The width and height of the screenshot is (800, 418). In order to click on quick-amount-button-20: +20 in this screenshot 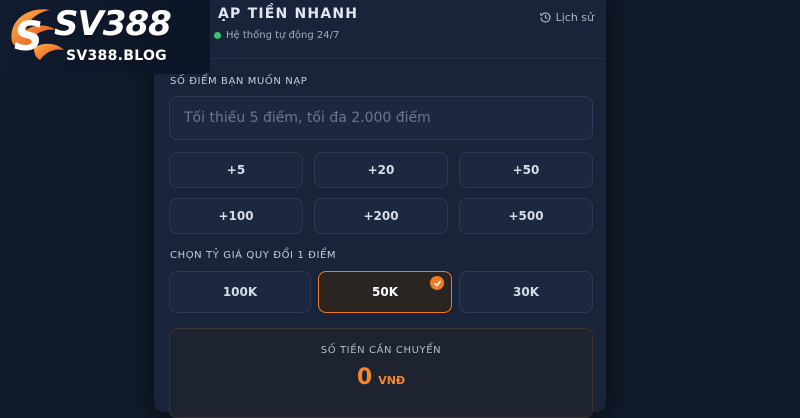, I will do `click(381, 170)`.